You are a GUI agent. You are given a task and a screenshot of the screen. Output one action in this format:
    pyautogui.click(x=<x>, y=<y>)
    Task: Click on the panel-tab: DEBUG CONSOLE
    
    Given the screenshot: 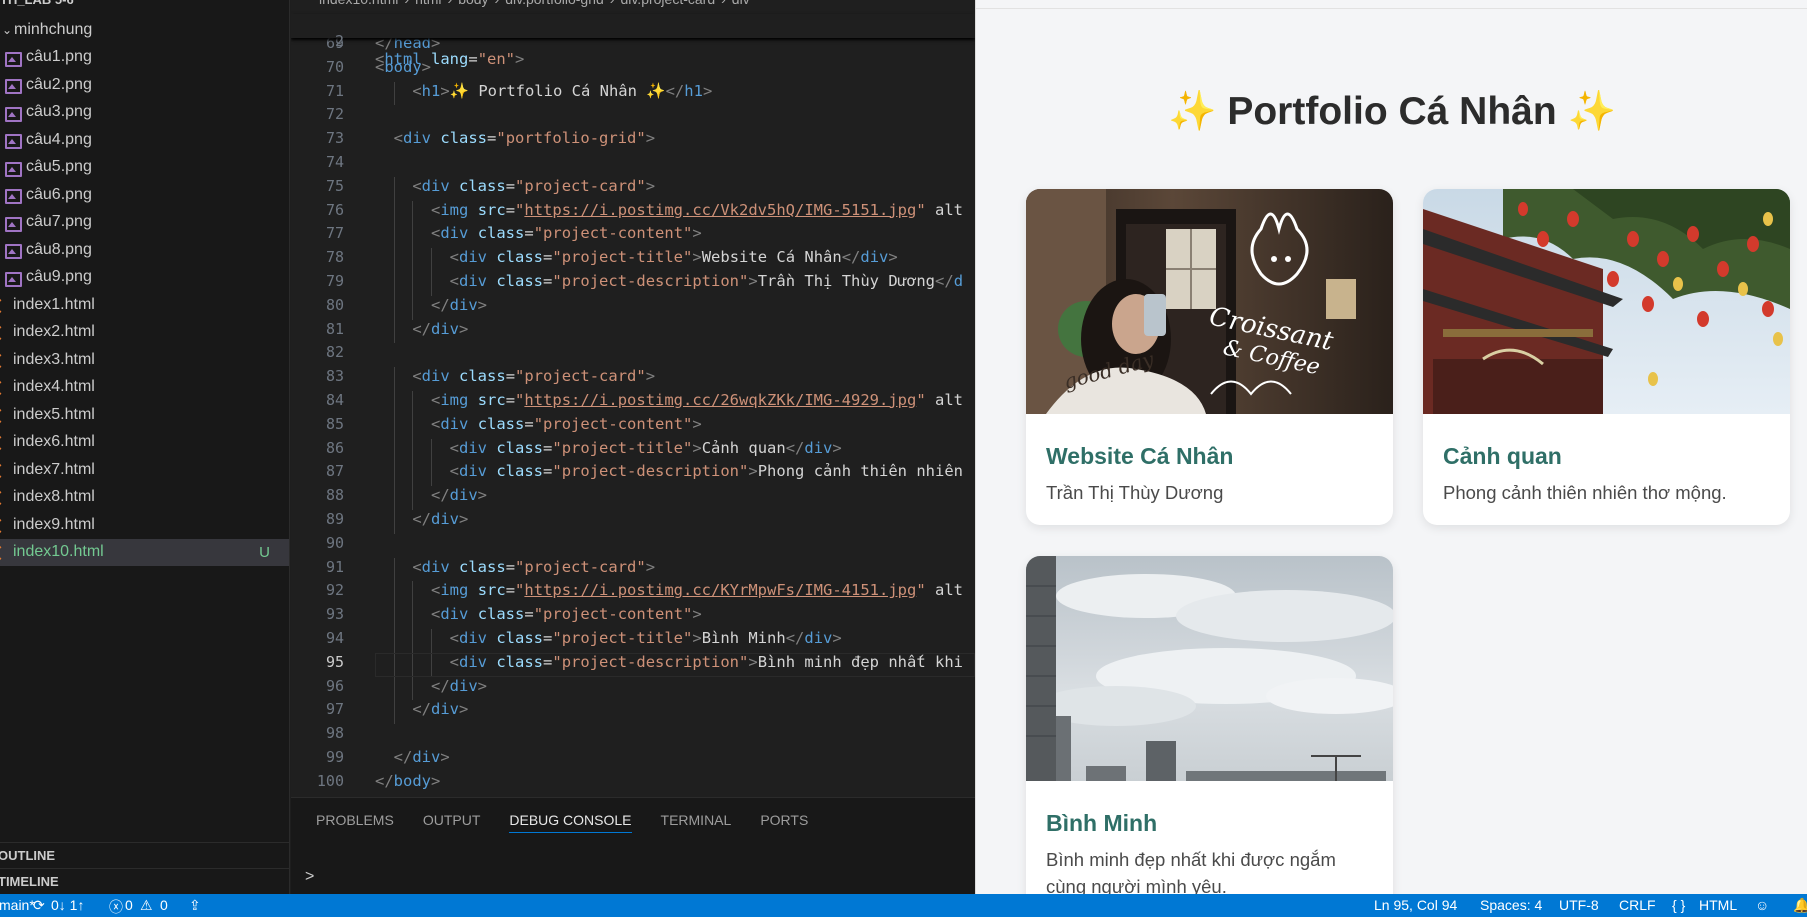 What is the action you would take?
    pyautogui.click(x=570, y=822)
    